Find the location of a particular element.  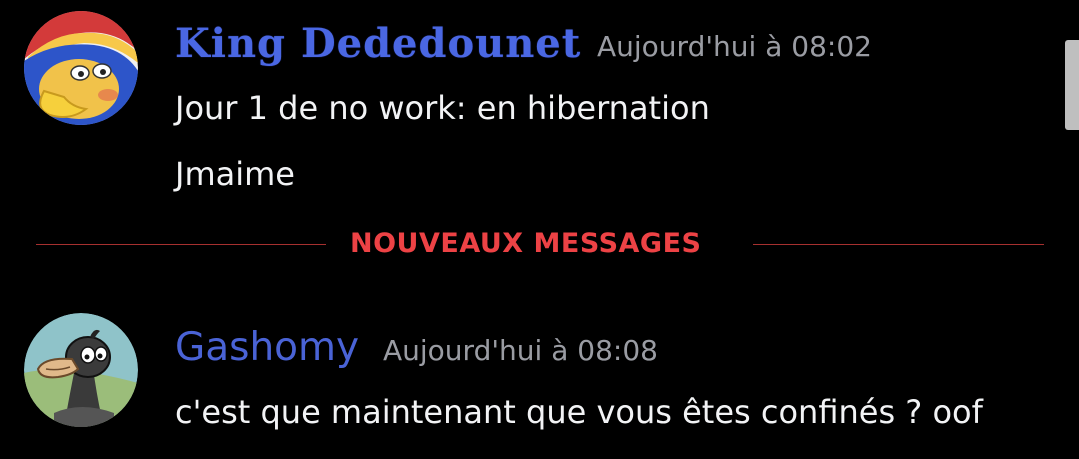

message-text: Jmaime is located at coordinates (235, 174).